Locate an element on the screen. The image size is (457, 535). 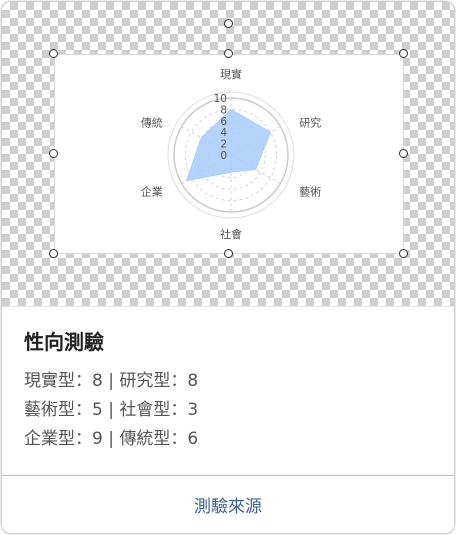
tick-label: 2 is located at coordinates (223, 145).